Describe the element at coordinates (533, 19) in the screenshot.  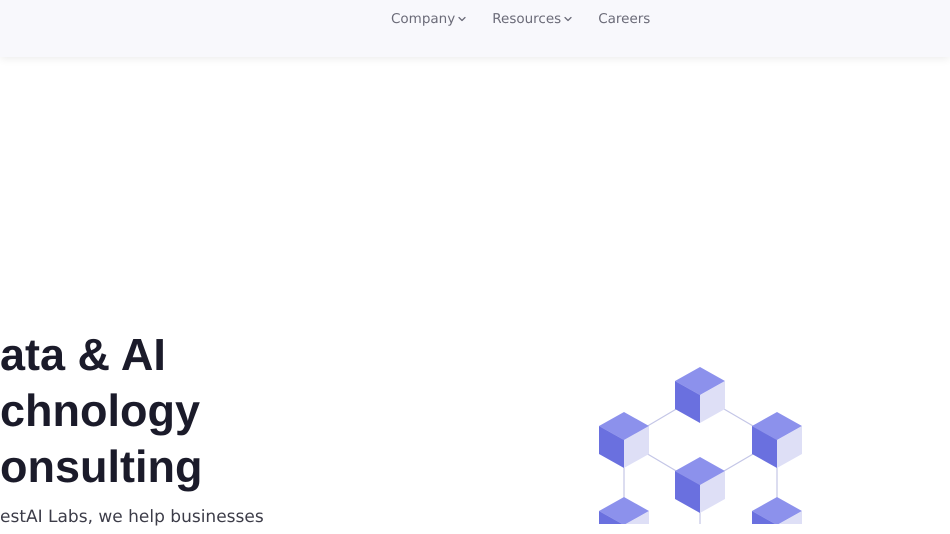
I see `nav-link: Resources` at that location.